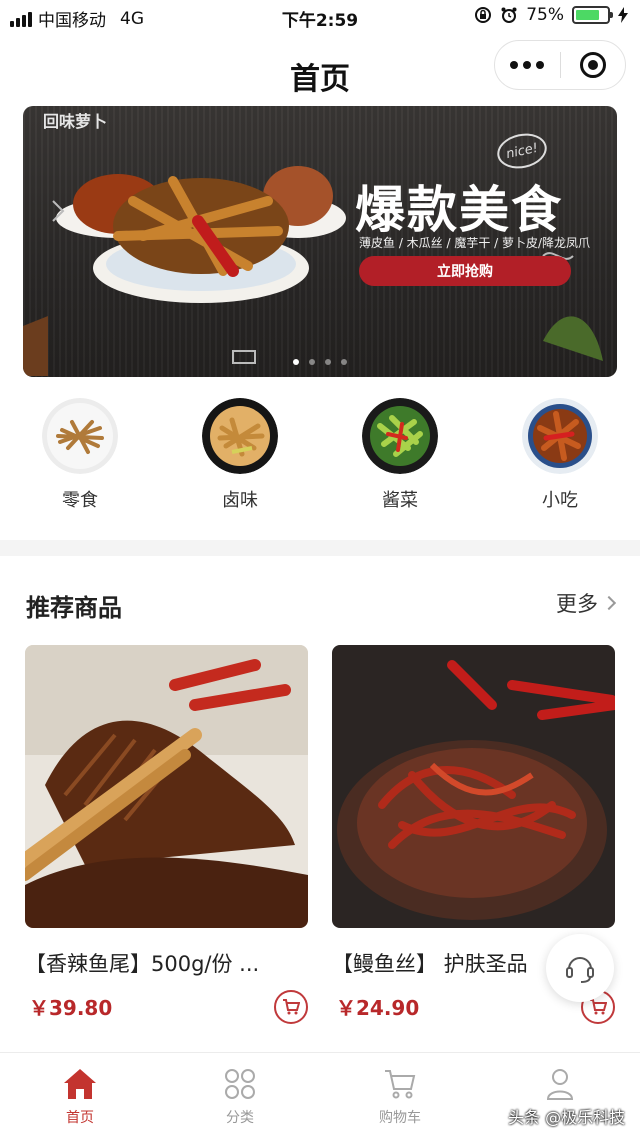 This screenshot has width=640, height=1138. I want to click on customer-service-button, so click(580, 968).